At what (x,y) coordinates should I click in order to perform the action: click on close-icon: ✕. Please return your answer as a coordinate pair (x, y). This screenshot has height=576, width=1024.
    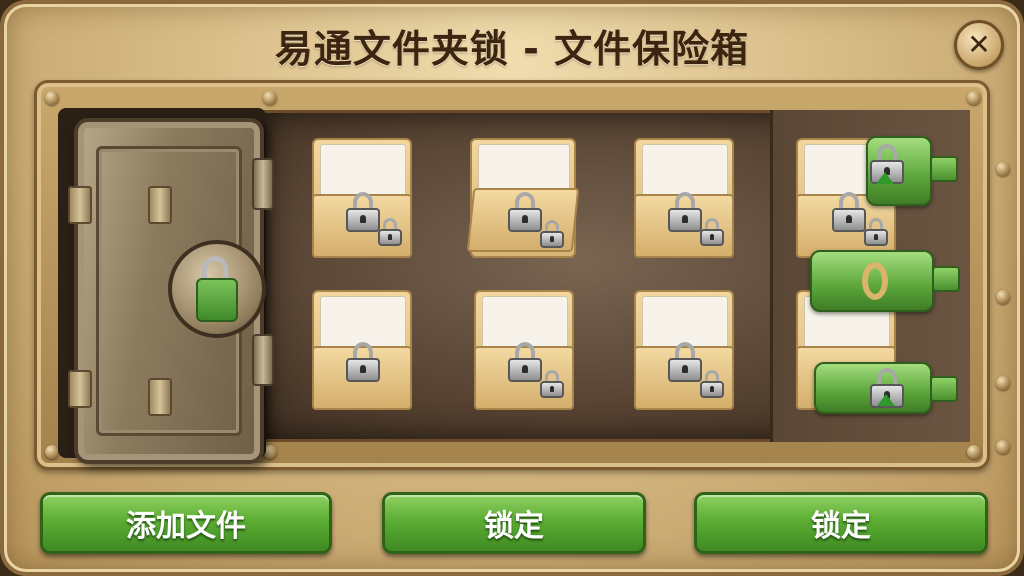
    Looking at the image, I should click on (979, 44).